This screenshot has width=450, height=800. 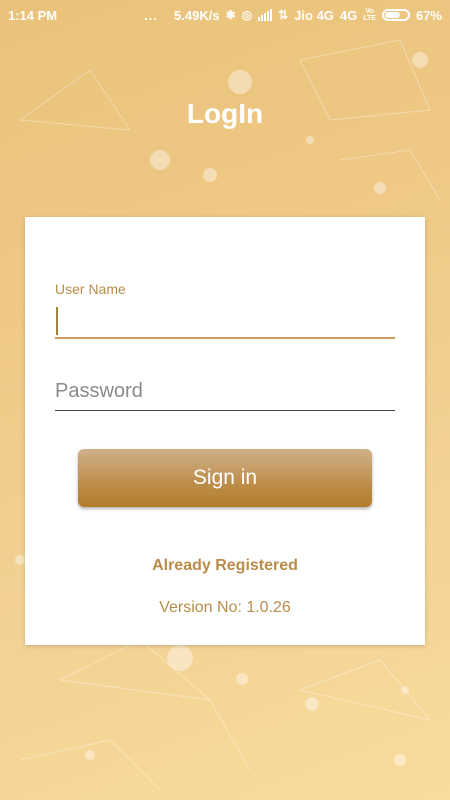 What do you see at coordinates (369, 11) in the screenshot?
I see `volte-top: Vo` at bounding box center [369, 11].